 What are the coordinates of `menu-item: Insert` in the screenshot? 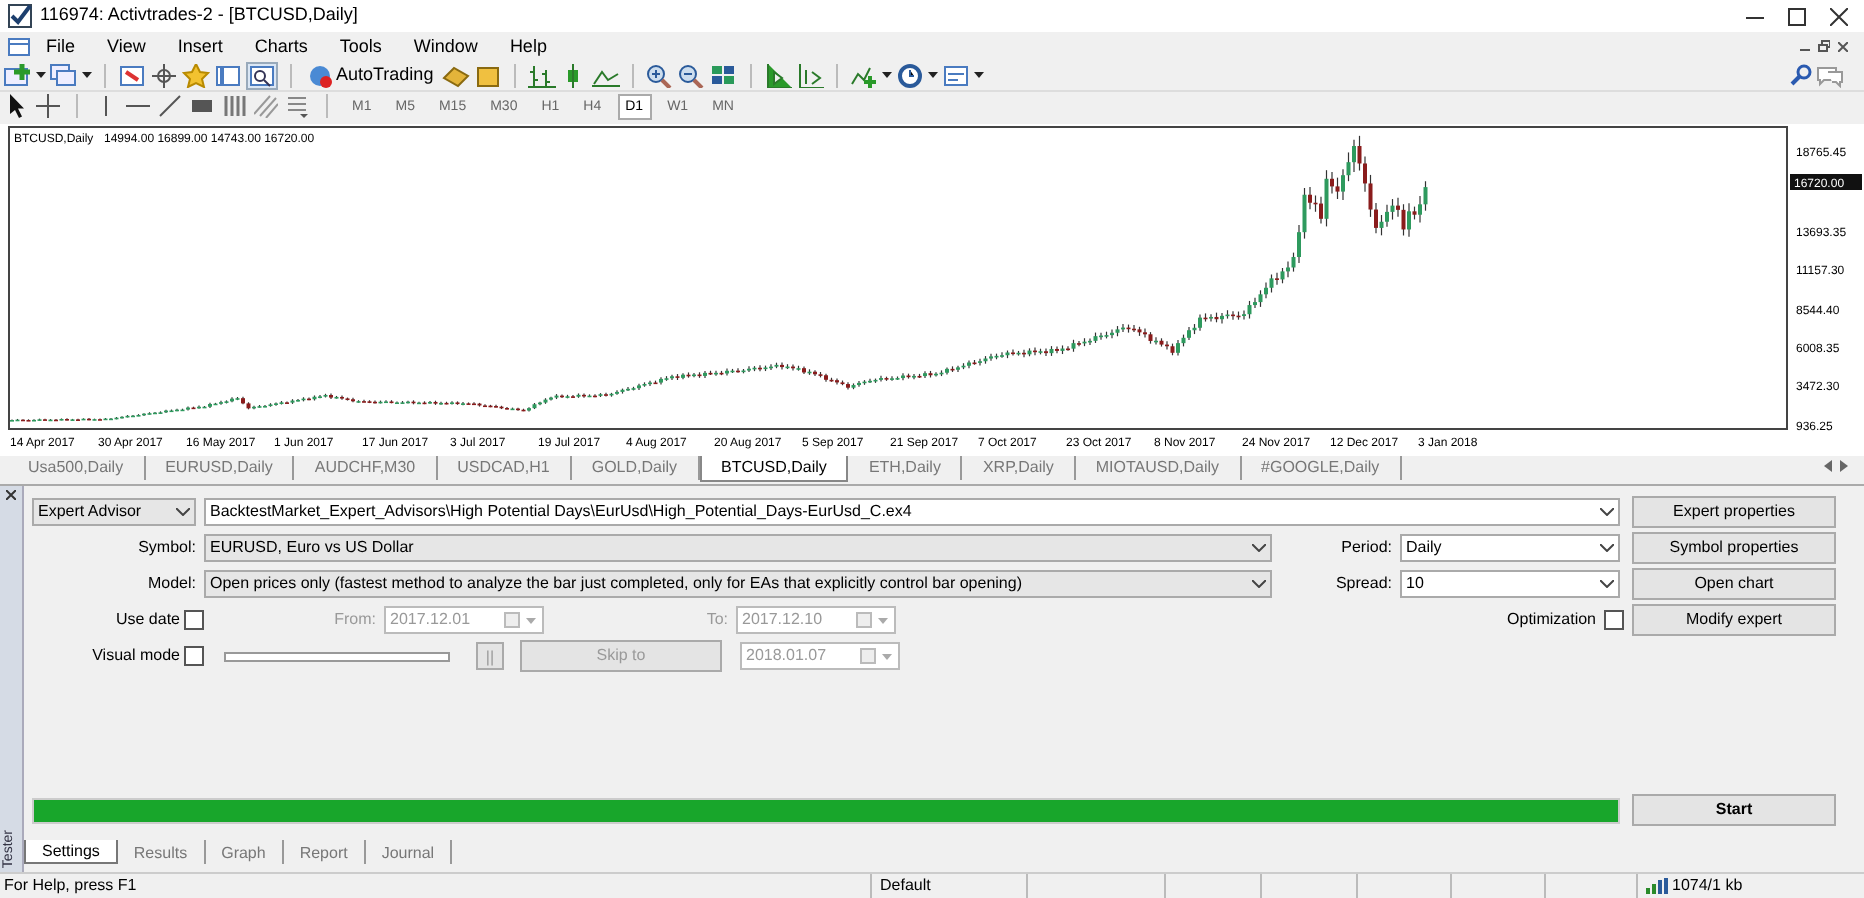 It's located at (200, 46).